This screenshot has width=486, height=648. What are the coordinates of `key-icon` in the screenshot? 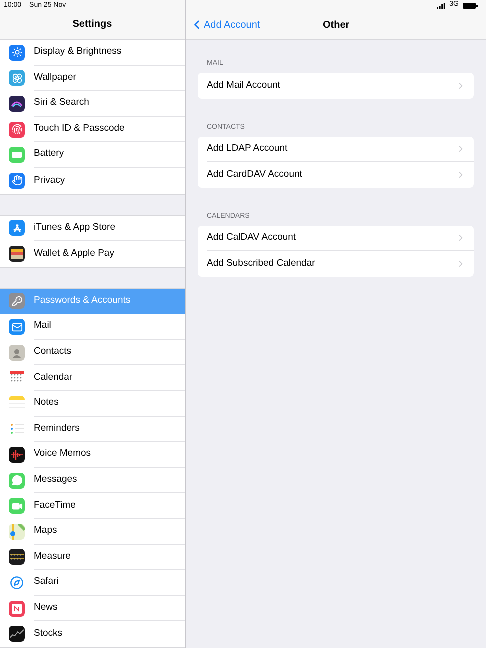 It's located at (17, 301).